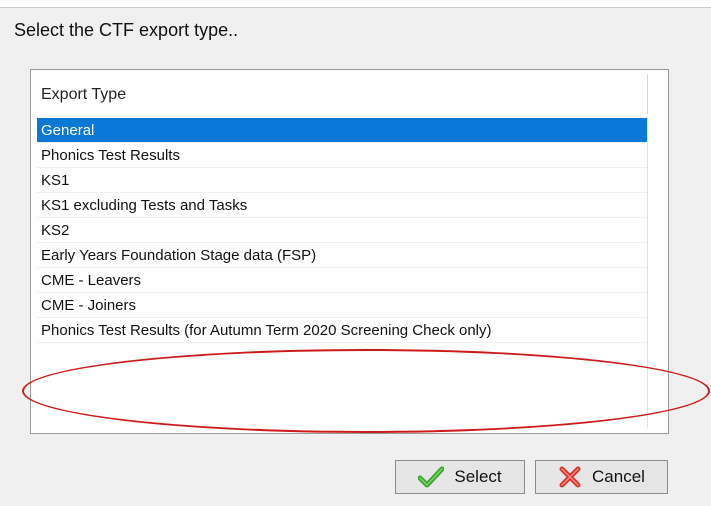 This screenshot has height=506, width=711. What do you see at coordinates (647, 273) in the screenshot?
I see `column-separator-rows` at bounding box center [647, 273].